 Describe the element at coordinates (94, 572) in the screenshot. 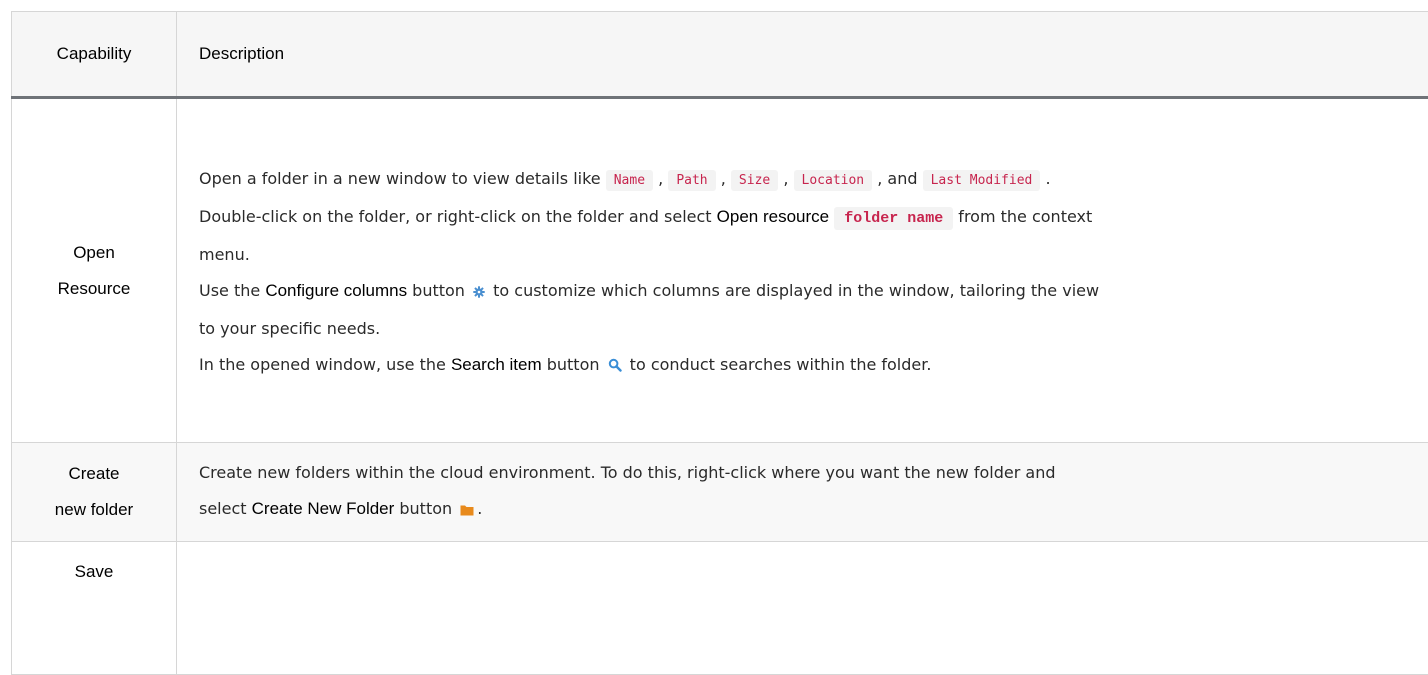

I see `capability-label: Save` at that location.